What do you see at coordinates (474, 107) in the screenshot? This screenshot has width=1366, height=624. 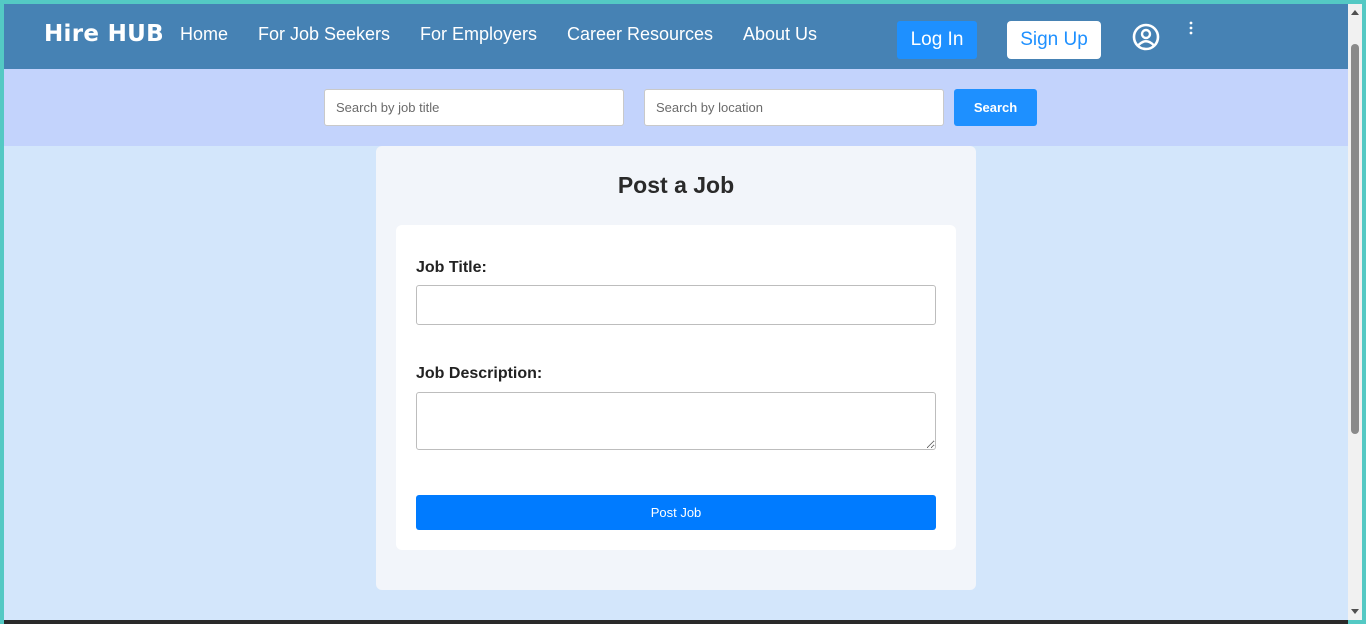 I see `job-title-search-input` at bounding box center [474, 107].